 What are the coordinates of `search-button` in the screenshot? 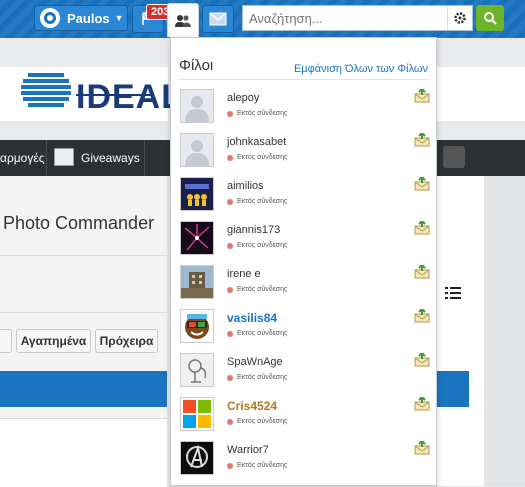 It's located at (490, 18).